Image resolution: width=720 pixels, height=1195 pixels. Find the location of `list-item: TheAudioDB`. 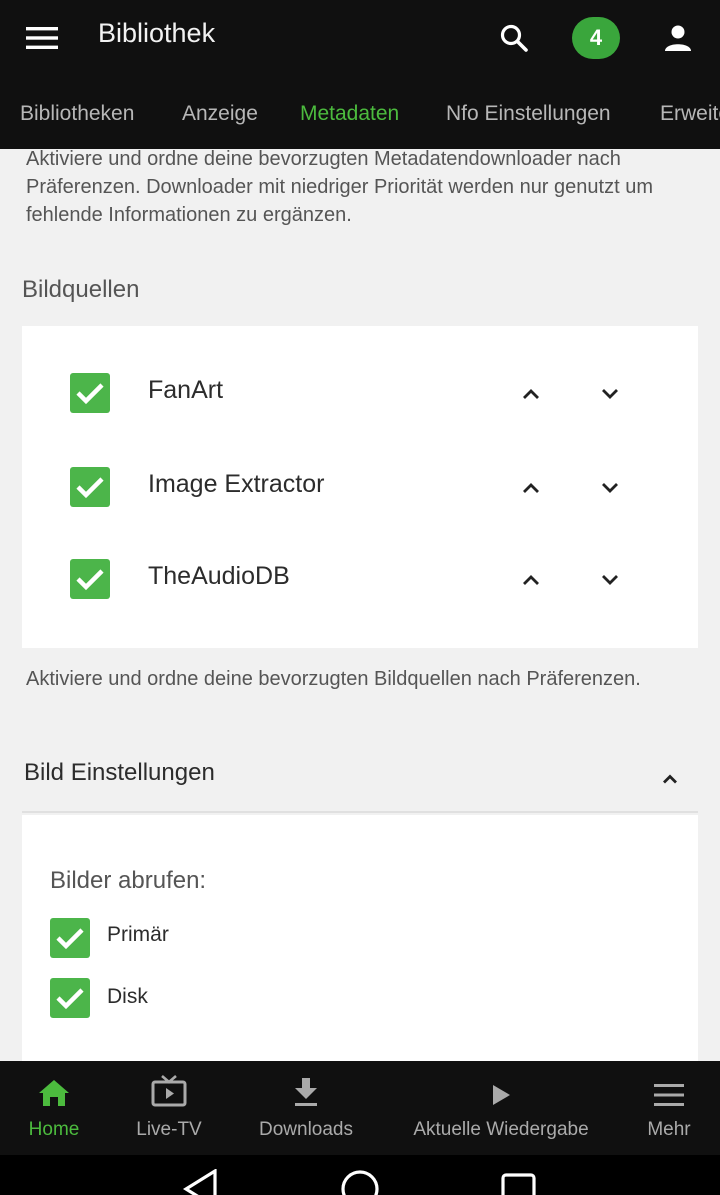

list-item: TheAudioDB is located at coordinates (360, 580).